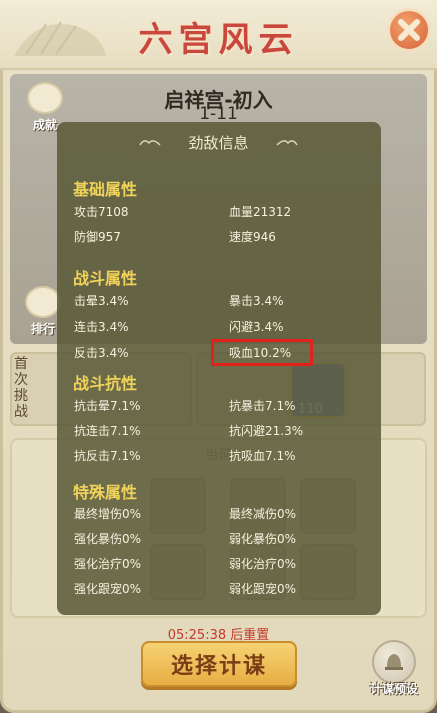 The height and width of the screenshot is (713, 437). I want to click on special-attributes-title: 特殊属性, so click(105, 492).